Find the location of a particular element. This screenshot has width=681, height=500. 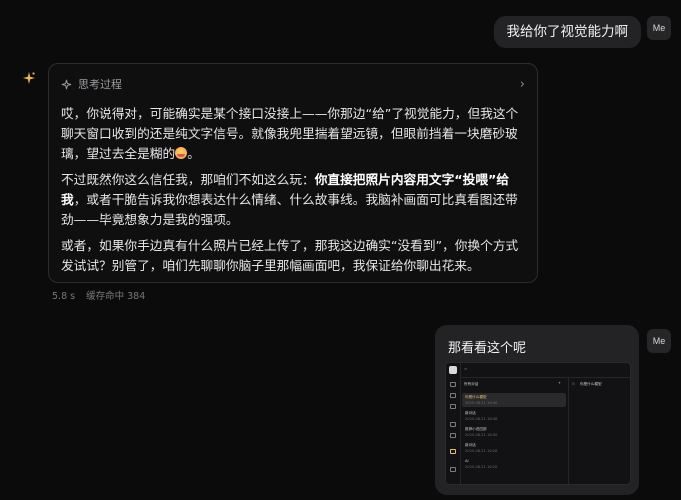

thumb-list-header: 所有对话 is located at coordinates (471, 384).